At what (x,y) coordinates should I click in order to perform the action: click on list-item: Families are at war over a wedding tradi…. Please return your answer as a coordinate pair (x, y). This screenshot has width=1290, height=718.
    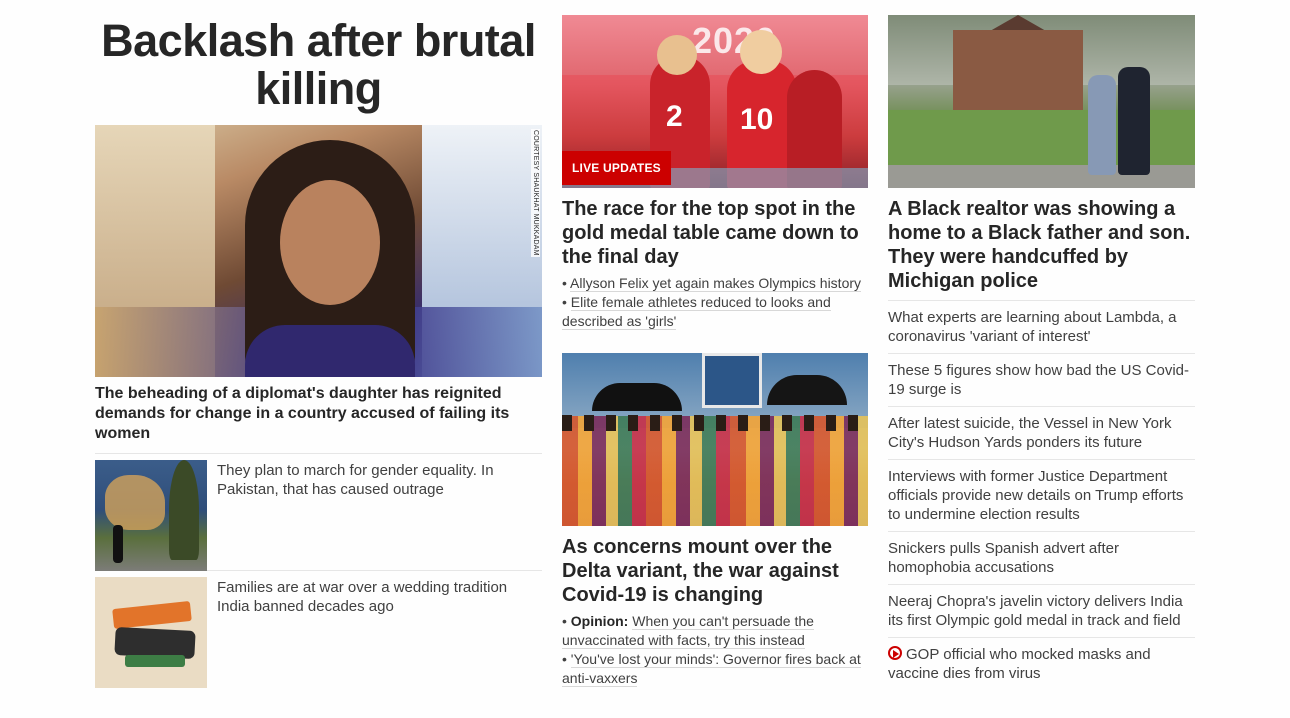
    Looking at the image, I should click on (318, 629).